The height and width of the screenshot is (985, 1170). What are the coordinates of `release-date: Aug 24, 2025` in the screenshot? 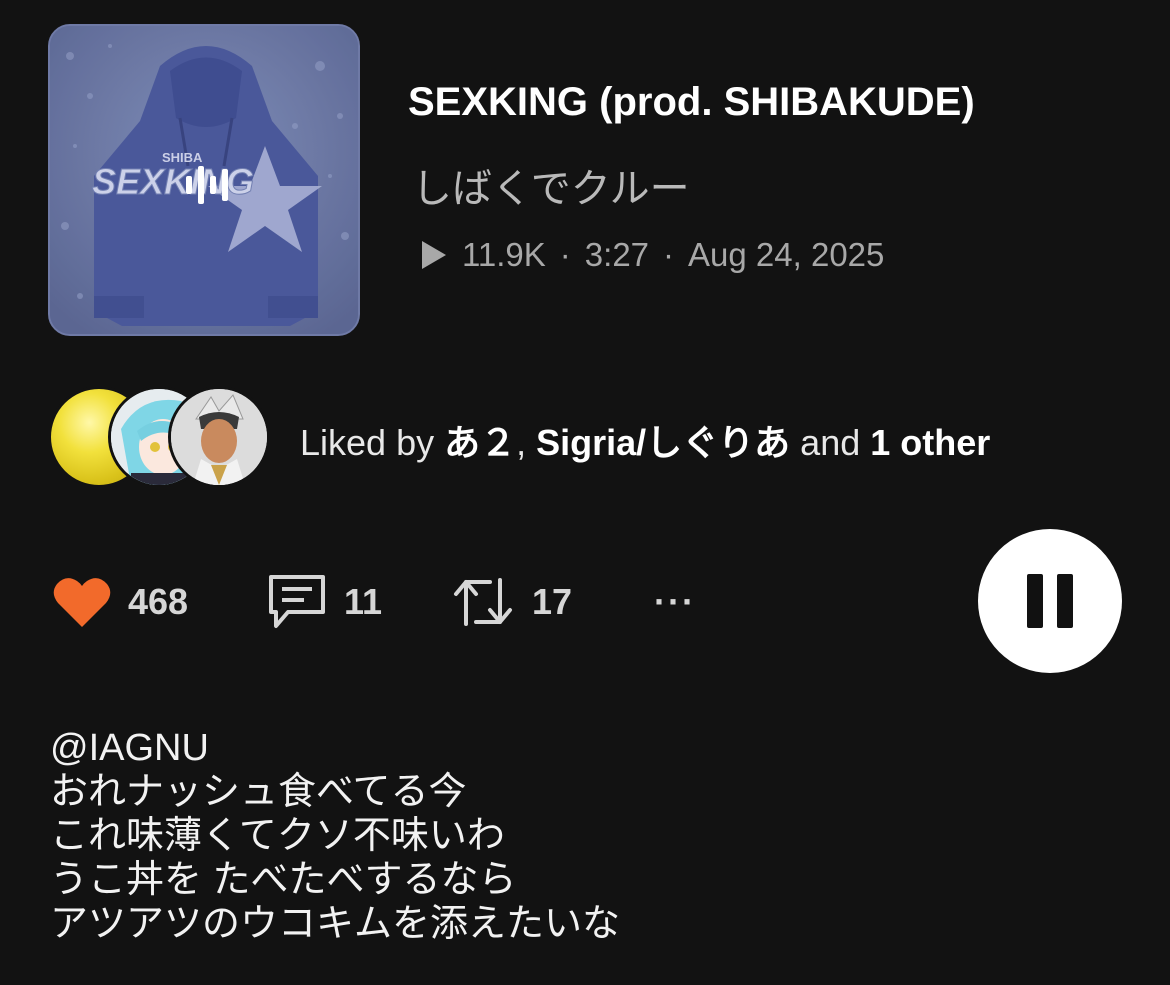 It's located at (786, 254).